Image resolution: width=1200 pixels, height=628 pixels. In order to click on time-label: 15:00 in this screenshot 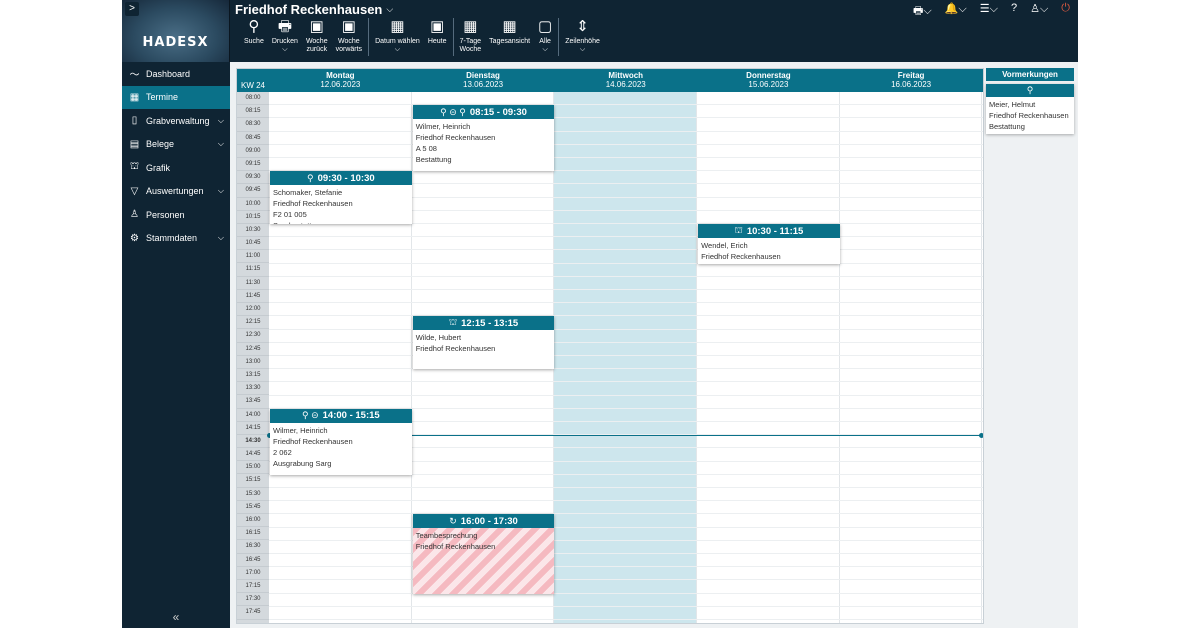, I will do `click(253, 468)`.